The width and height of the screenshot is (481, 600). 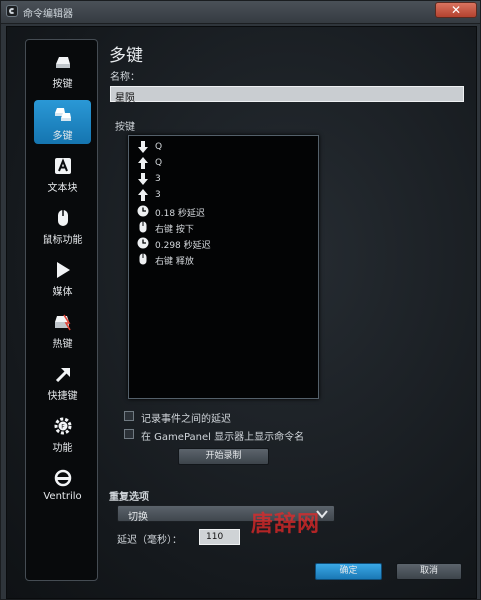 What do you see at coordinates (456, 10) in the screenshot?
I see `close-button: ✕` at bounding box center [456, 10].